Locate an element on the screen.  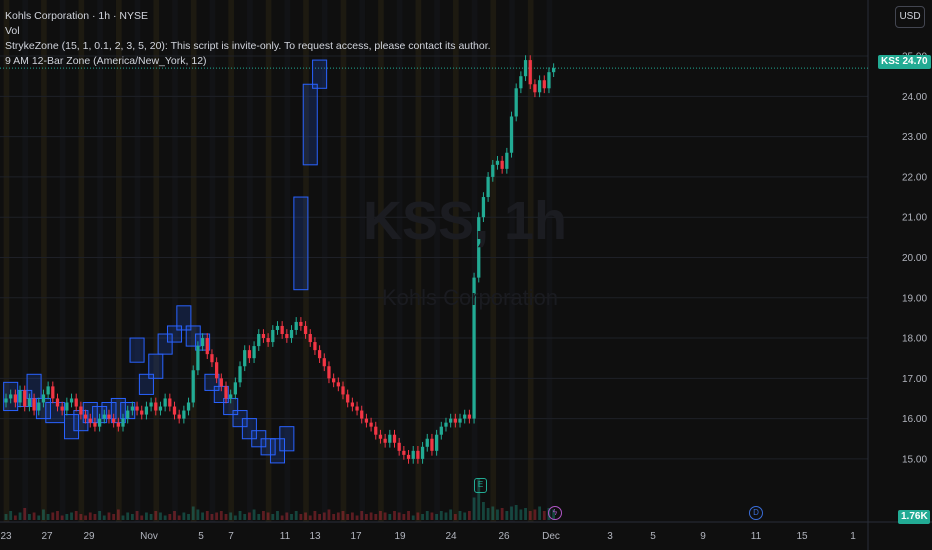
currency-button: USD is located at coordinates (910, 17).